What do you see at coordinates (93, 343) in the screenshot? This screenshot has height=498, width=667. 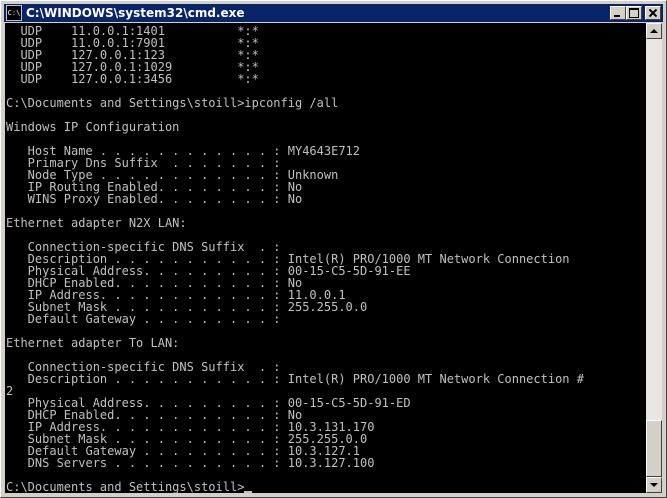 I see `console-line: Ethernet adapter To LAN:` at bounding box center [93, 343].